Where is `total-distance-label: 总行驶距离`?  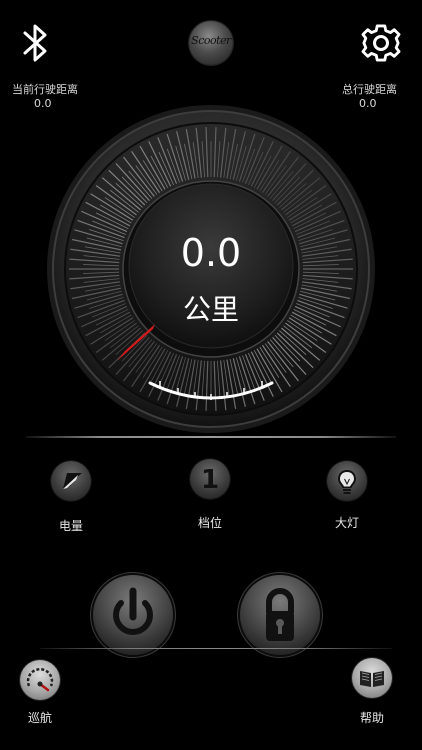 total-distance-label: 总行驶距离 is located at coordinates (369, 89).